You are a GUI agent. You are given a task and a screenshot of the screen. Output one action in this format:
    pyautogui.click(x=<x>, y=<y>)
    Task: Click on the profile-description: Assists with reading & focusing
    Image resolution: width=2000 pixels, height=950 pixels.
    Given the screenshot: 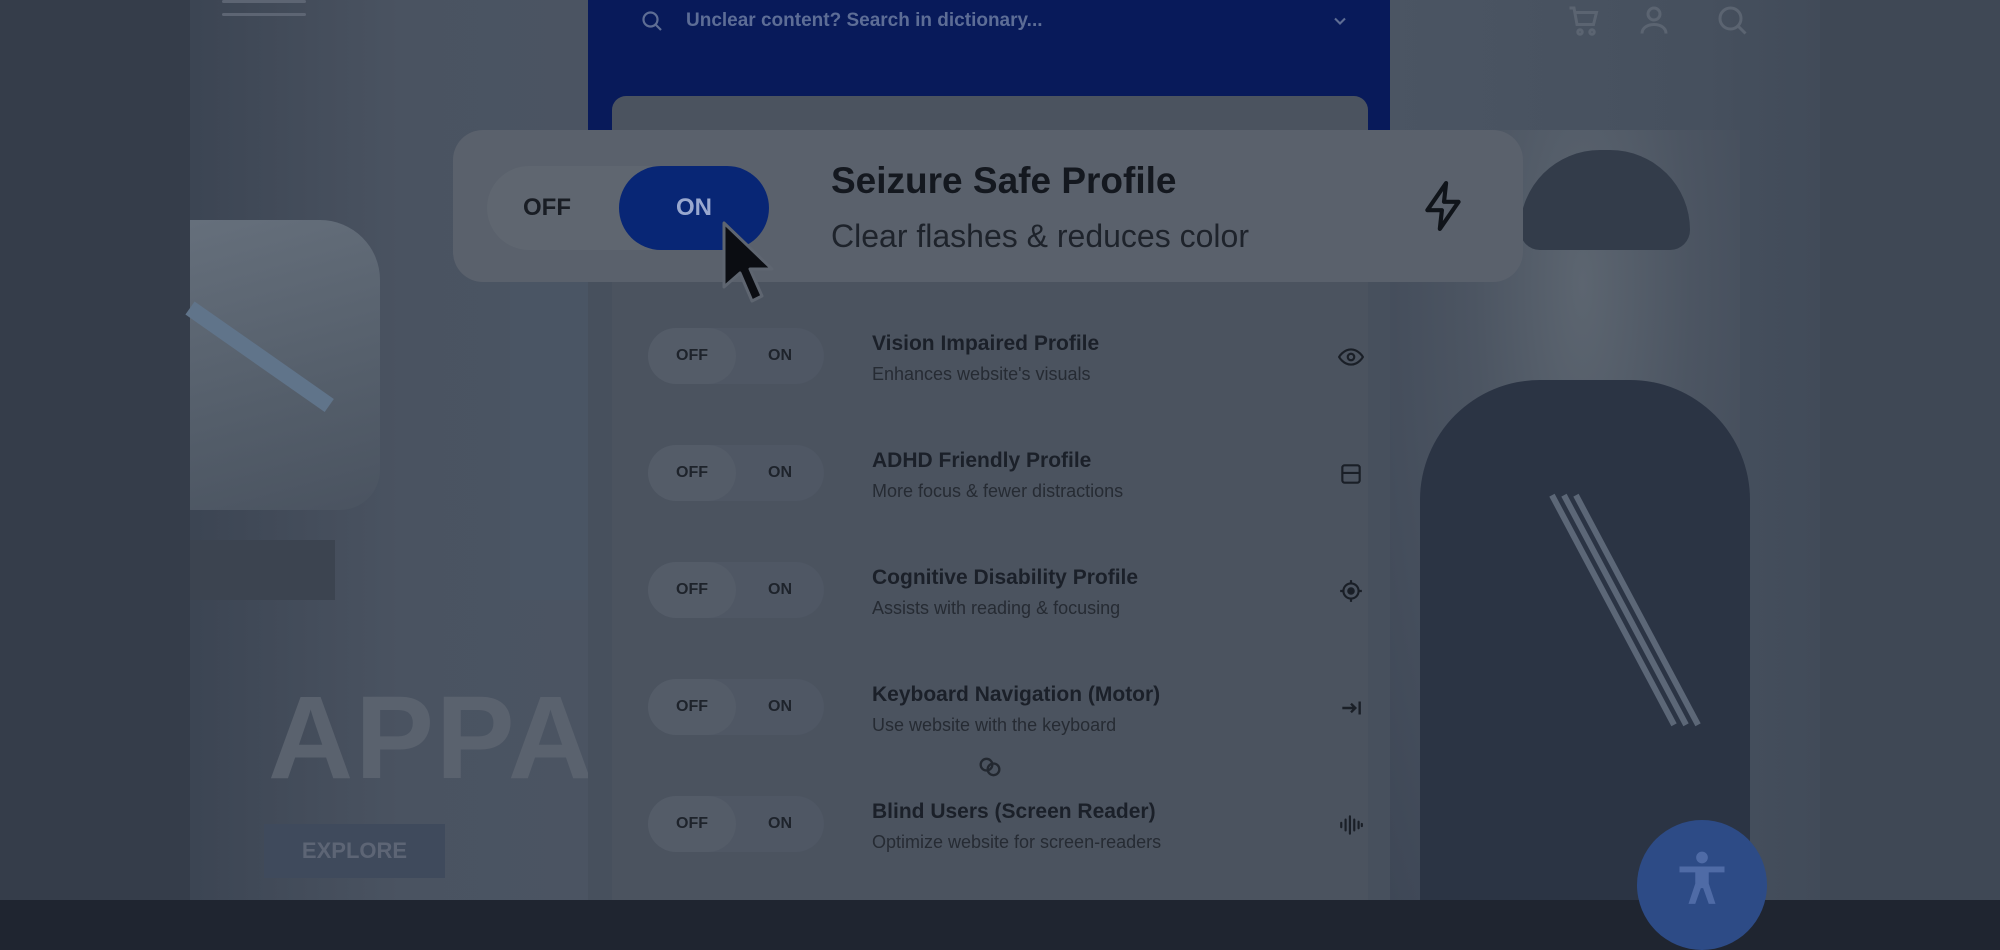 What is the action you would take?
    pyautogui.click(x=996, y=608)
    